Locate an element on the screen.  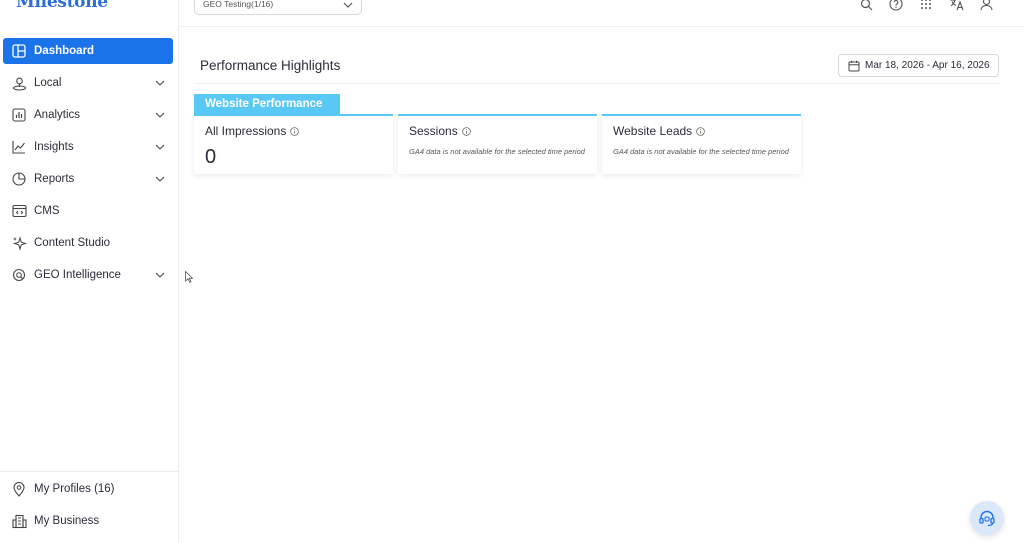
brand-logo: Milestone is located at coordinates (62, 6).